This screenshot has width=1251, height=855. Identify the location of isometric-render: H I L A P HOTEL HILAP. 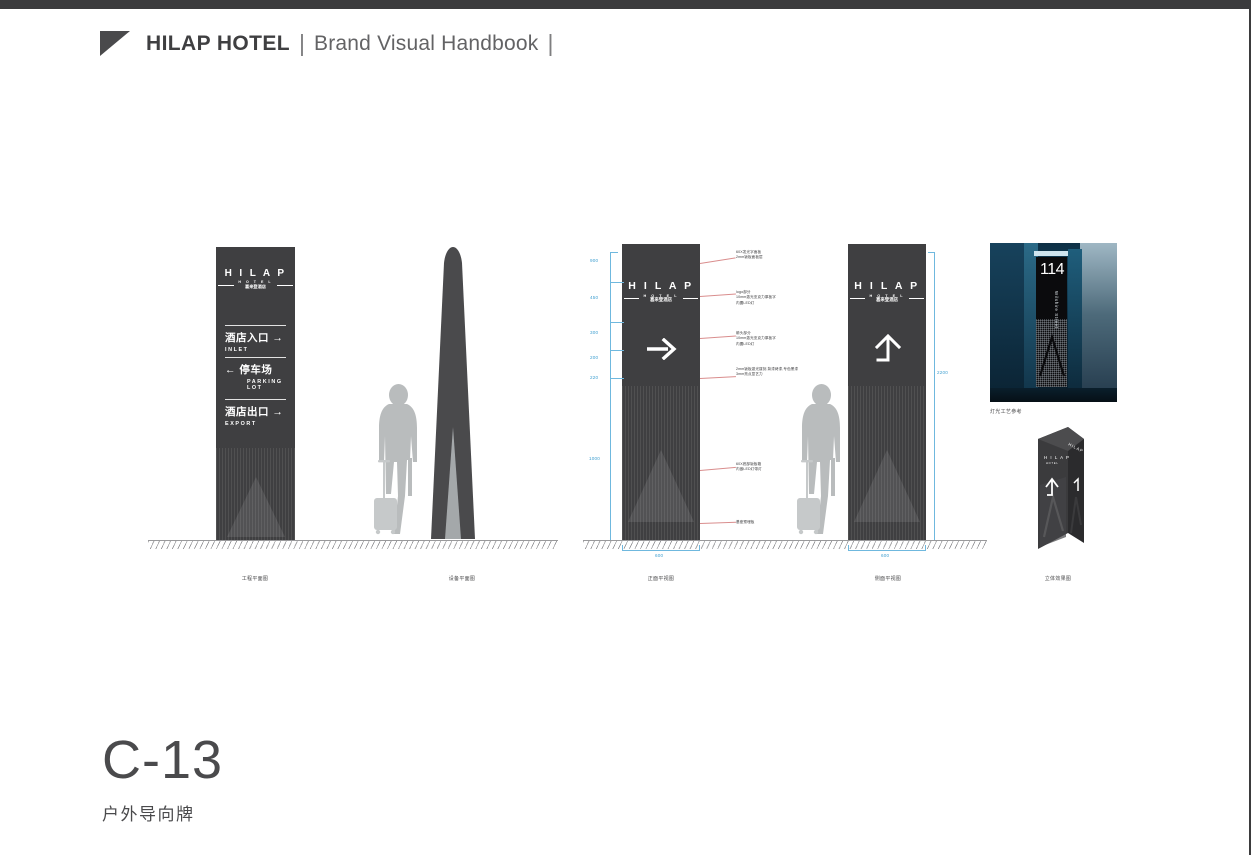
(1061, 488).